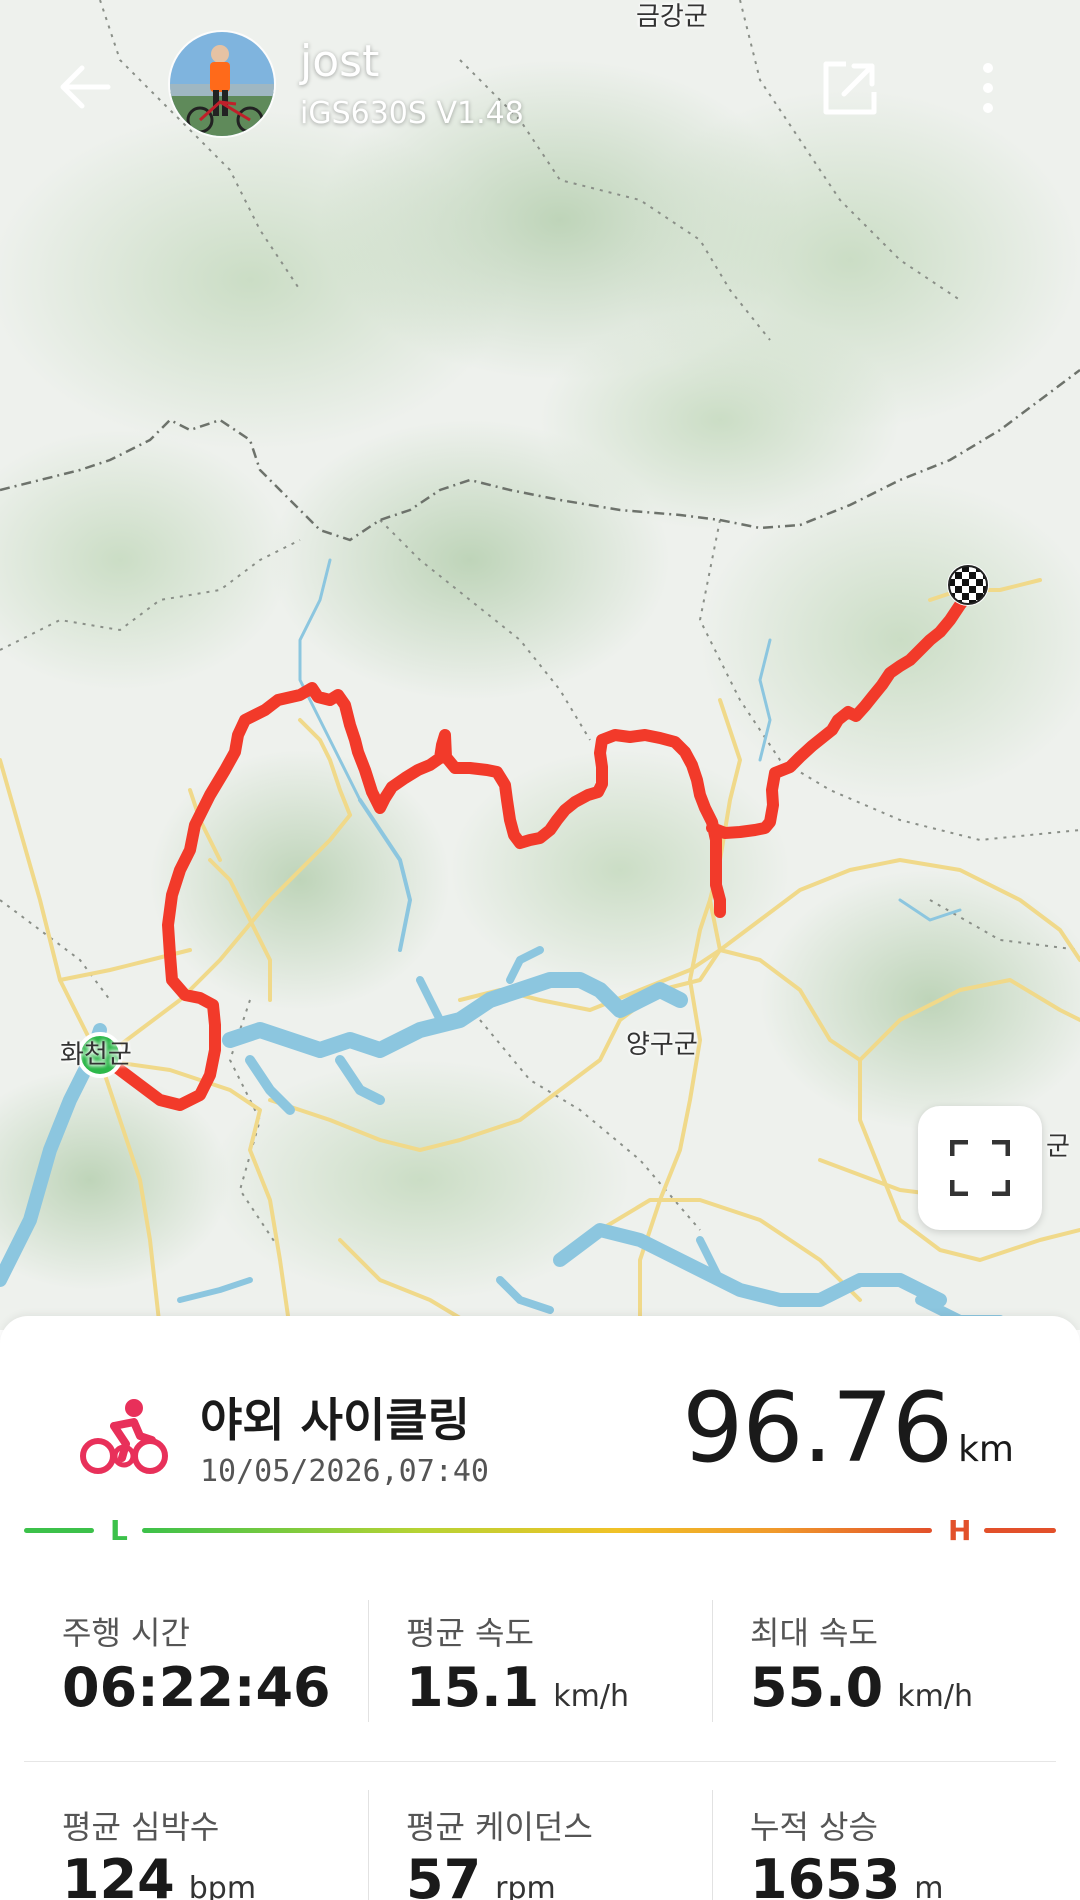  What do you see at coordinates (118, 1874) in the screenshot?
I see `stat-value: 124` at bounding box center [118, 1874].